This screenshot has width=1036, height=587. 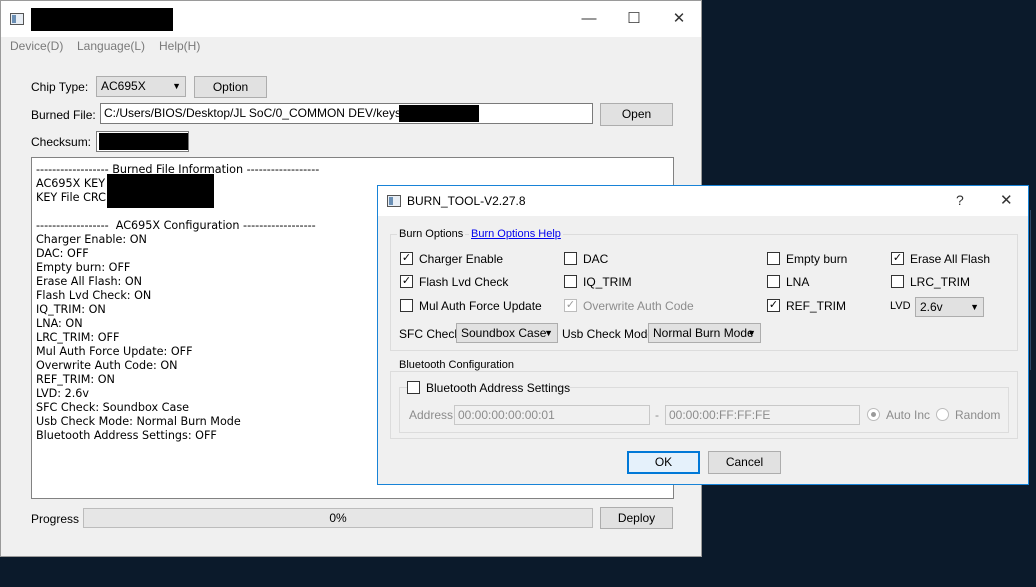 I want to click on checkbox-label: Empty burn, so click(x=817, y=259).